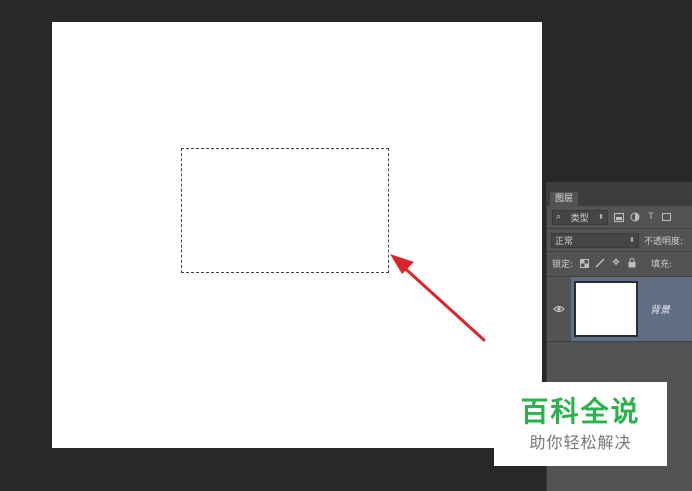 The width and height of the screenshot is (692, 491). What do you see at coordinates (619, 194) in the screenshot?
I see `panel-tab-bar: 图层` at bounding box center [619, 194].